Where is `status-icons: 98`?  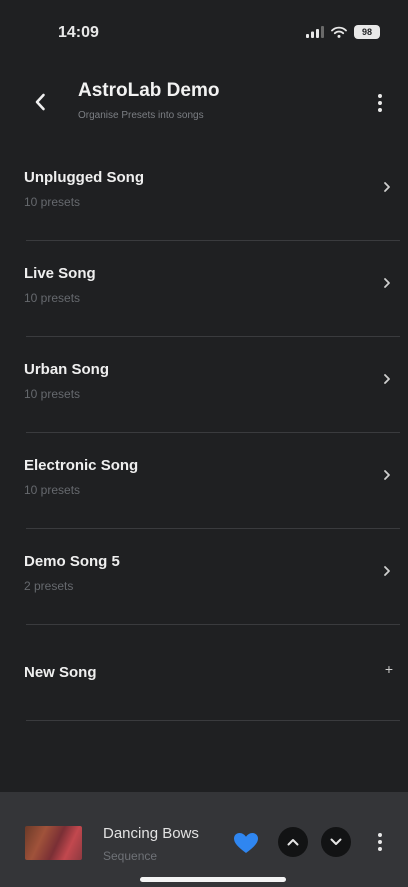
status-icons: 98 is located at coordinates (343, 32).